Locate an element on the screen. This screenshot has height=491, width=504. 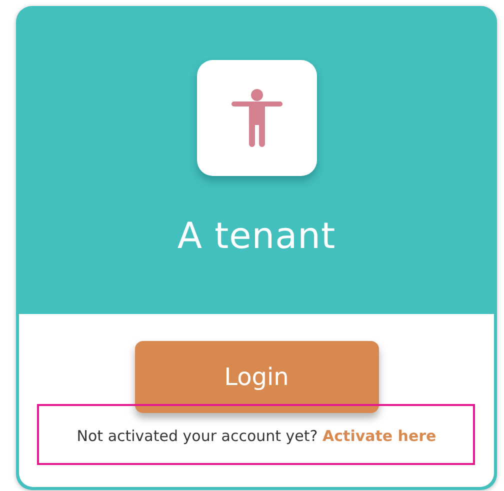
login-button: Login is located at coordinates (256, 377).